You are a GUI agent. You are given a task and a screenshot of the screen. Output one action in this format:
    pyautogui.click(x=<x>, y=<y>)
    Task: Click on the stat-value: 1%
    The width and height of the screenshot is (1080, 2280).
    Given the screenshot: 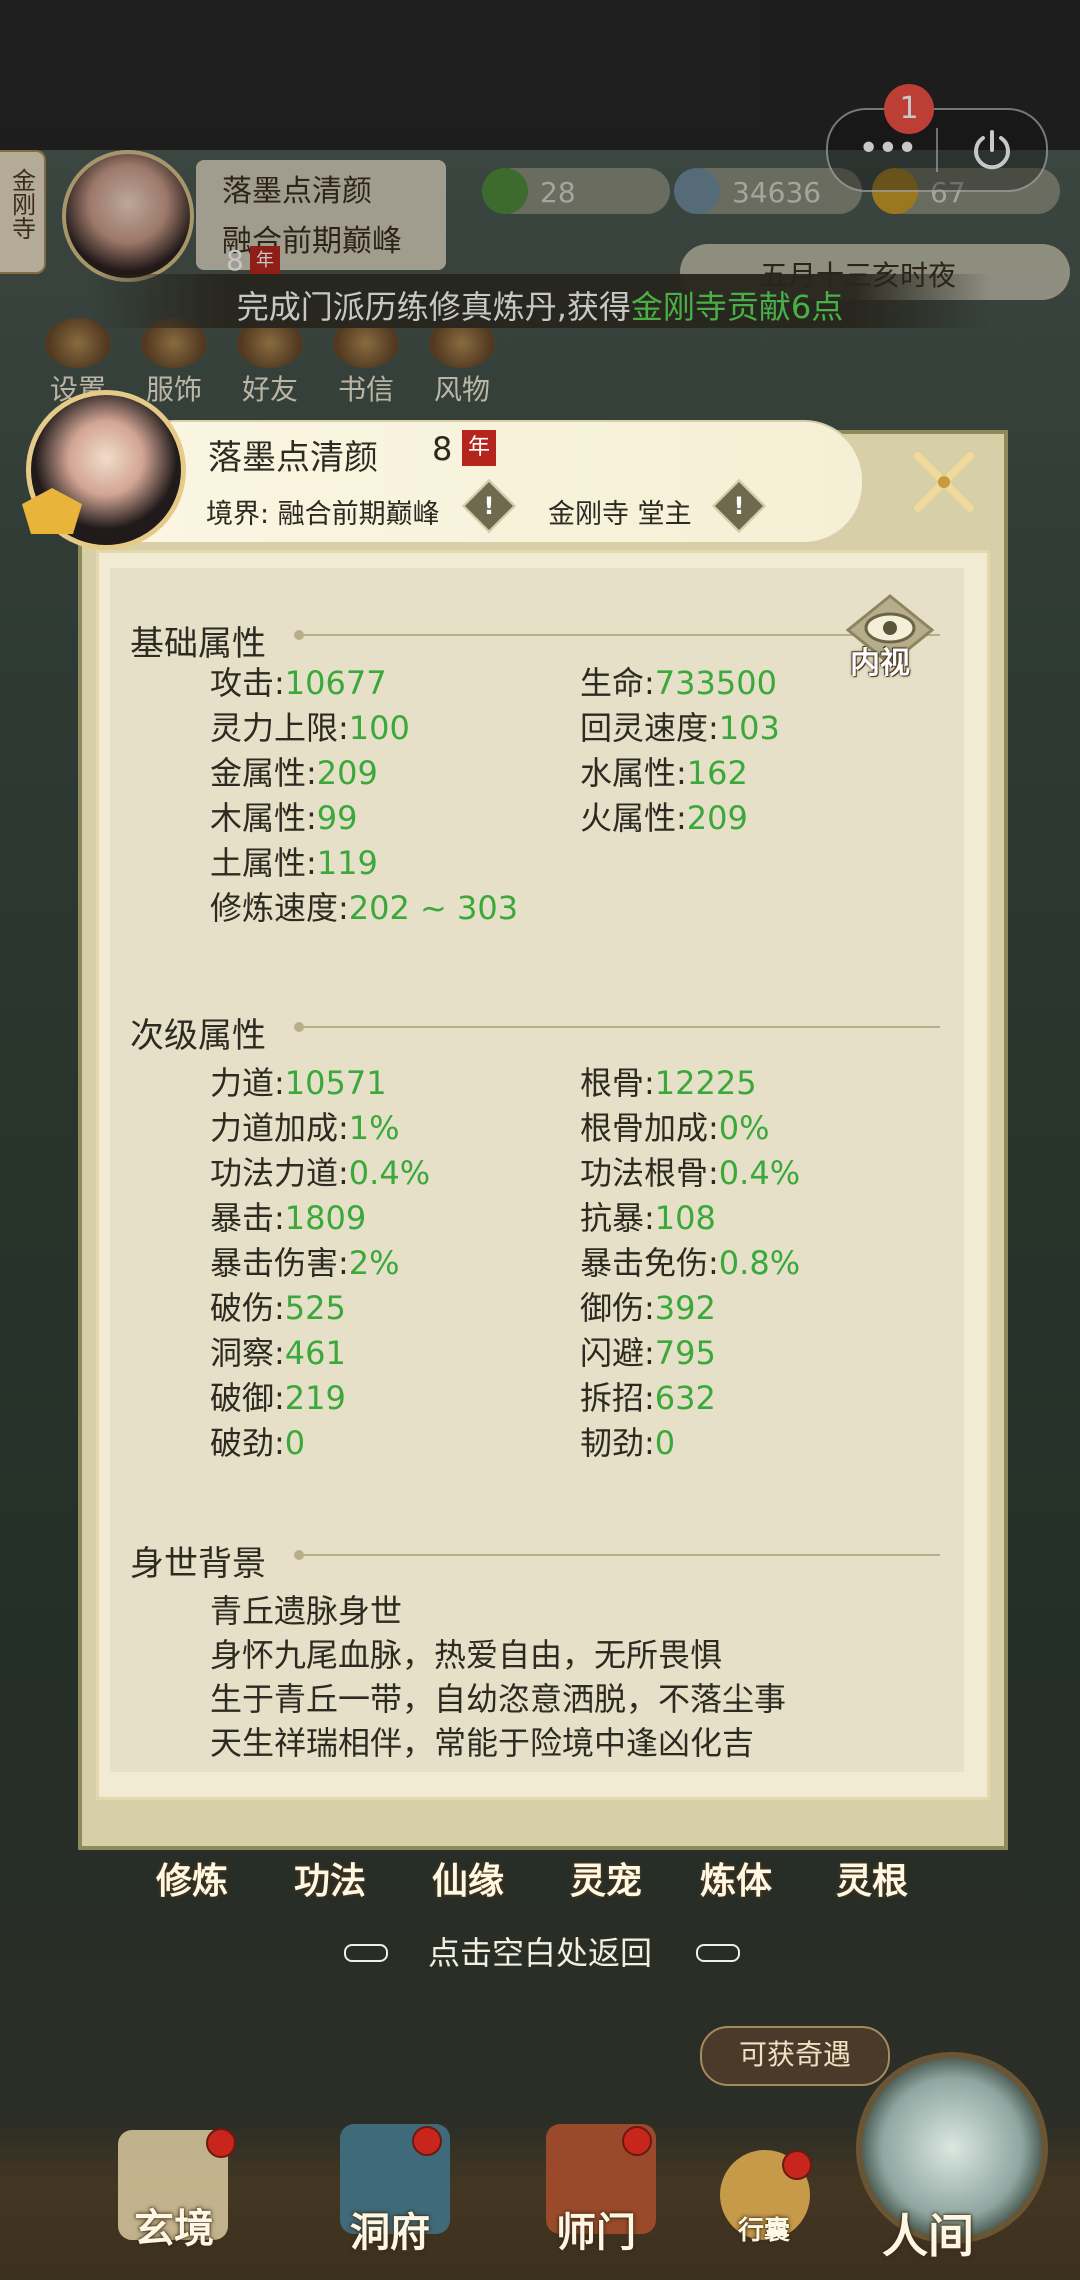 What is the action you would take?
    pyautogui.click(x=374, y=1128)
    